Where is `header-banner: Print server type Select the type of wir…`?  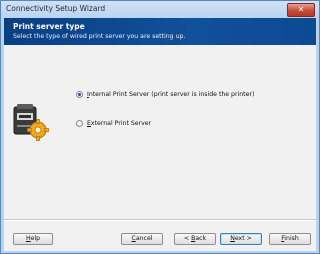 header-banner: Print server type Select the type of wir… is located at coordinates (160, 31).